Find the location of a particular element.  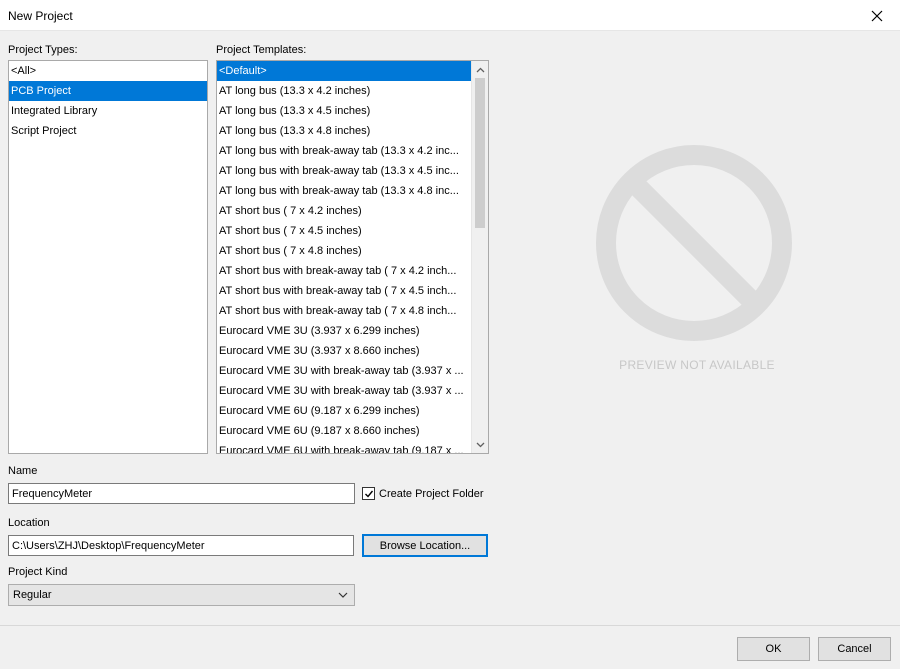

close-button is located at coordinates (877, 15).